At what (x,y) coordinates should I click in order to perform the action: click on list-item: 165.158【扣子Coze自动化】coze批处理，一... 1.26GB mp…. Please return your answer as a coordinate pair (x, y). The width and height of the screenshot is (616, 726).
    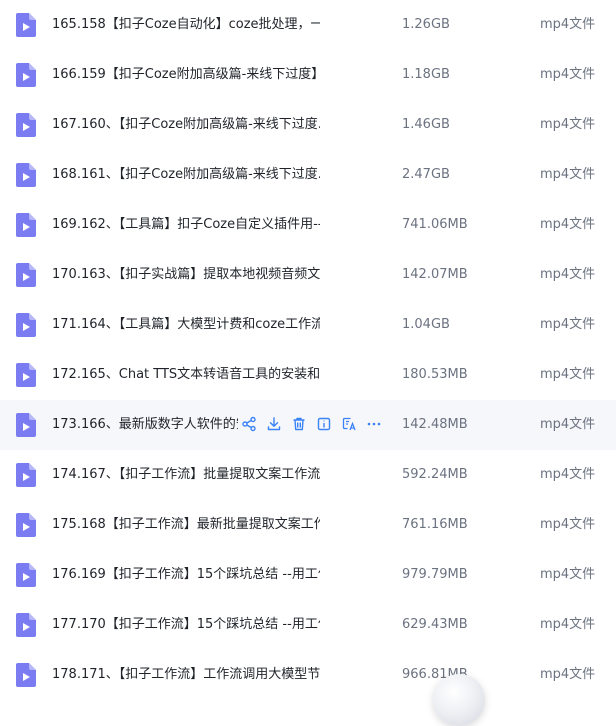
    Looking at the image, I should click on (308, 25).